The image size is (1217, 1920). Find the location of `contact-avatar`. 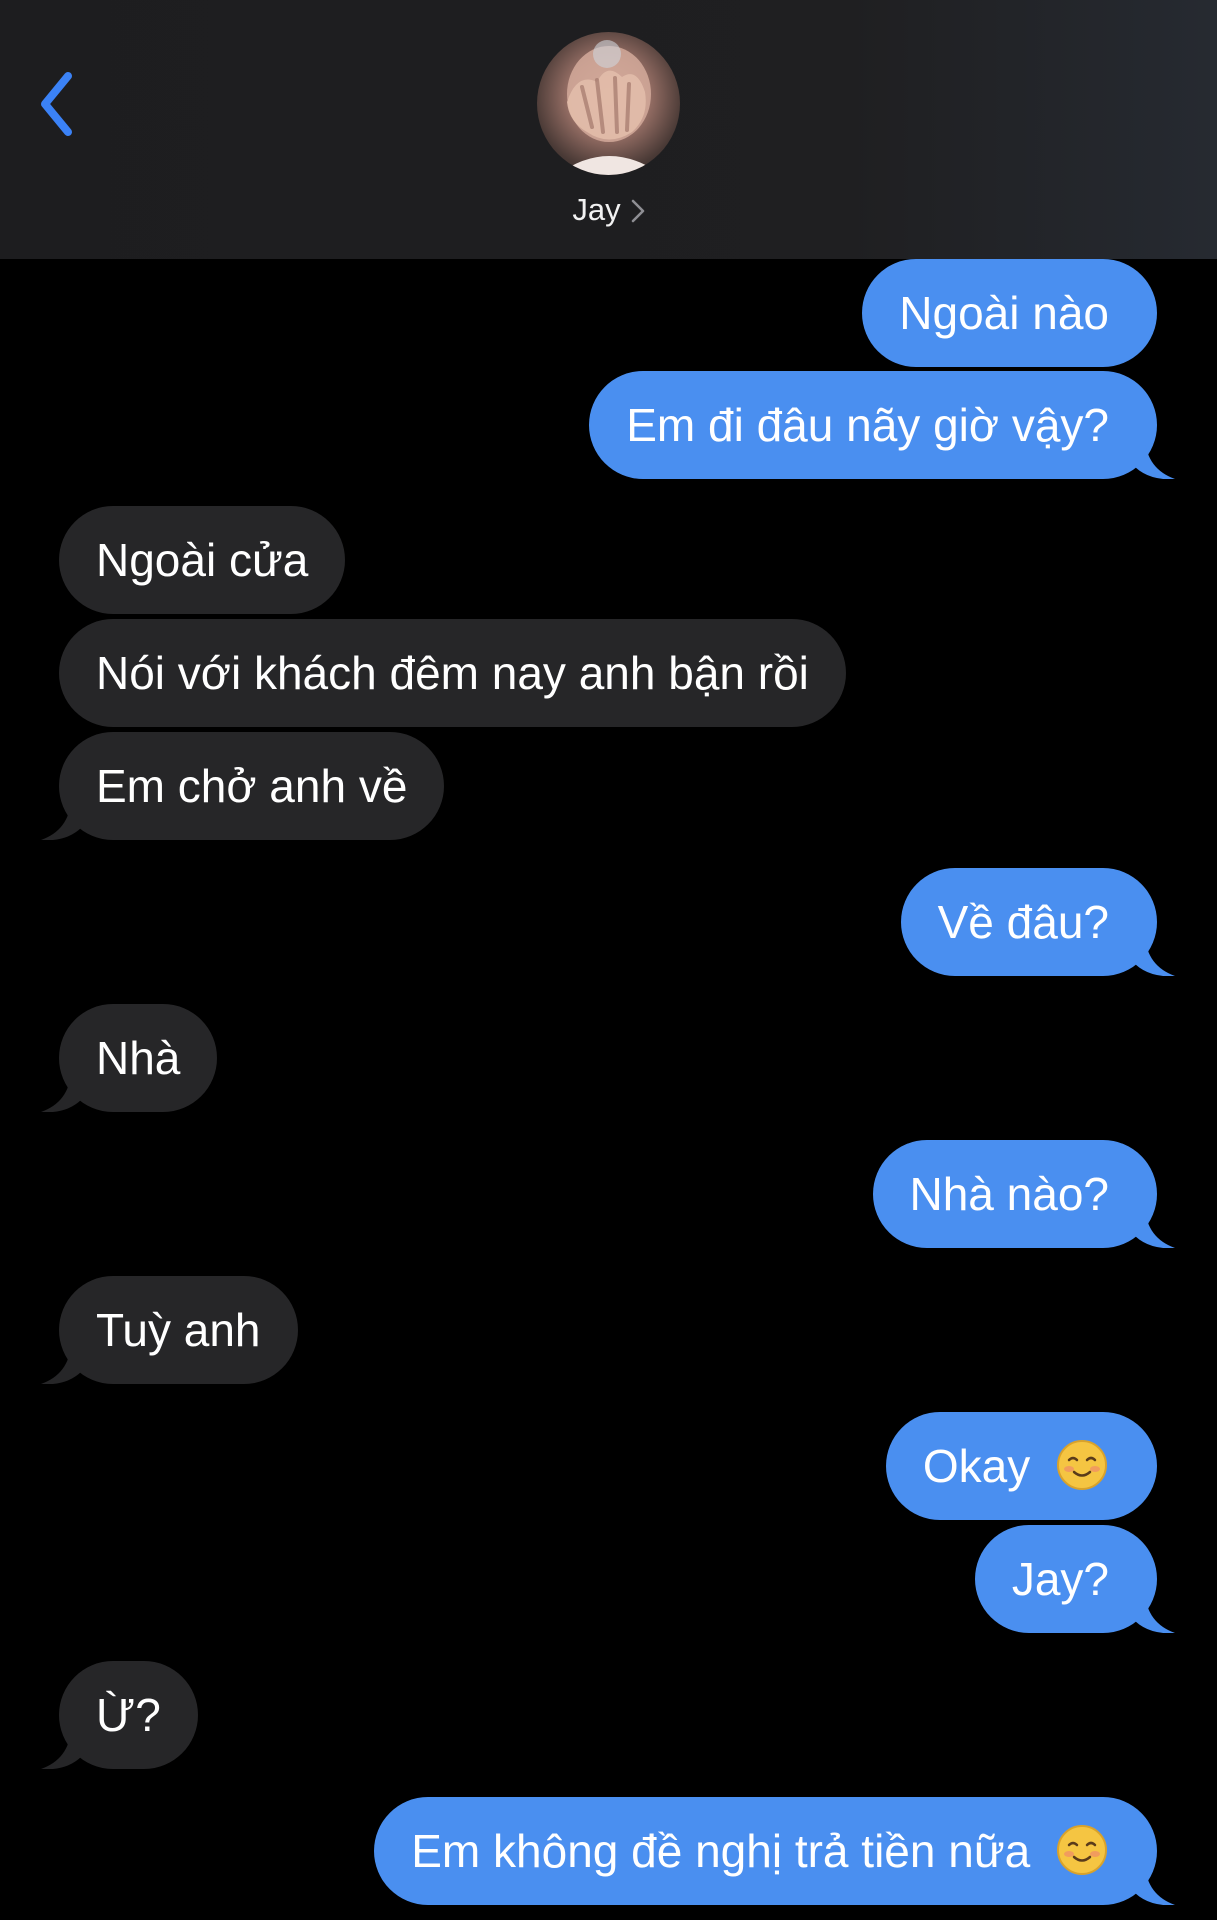

contact-avatar is located at coordinates (608, 103).